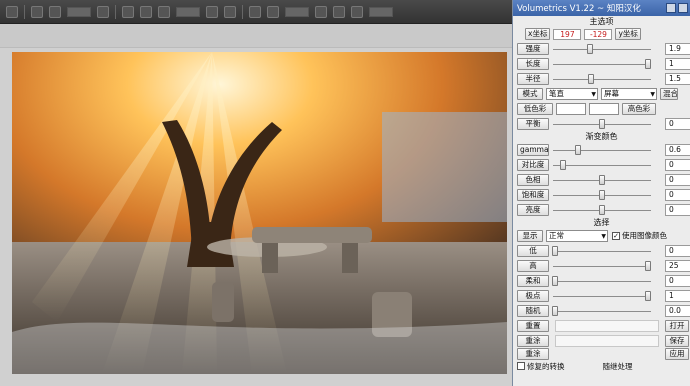 Image resolution: width=690 pixels, height=386 pixels. Describe the element at coordinates (533, 194) in the screenshot. I see `slider-label: 饱和度` at that location.